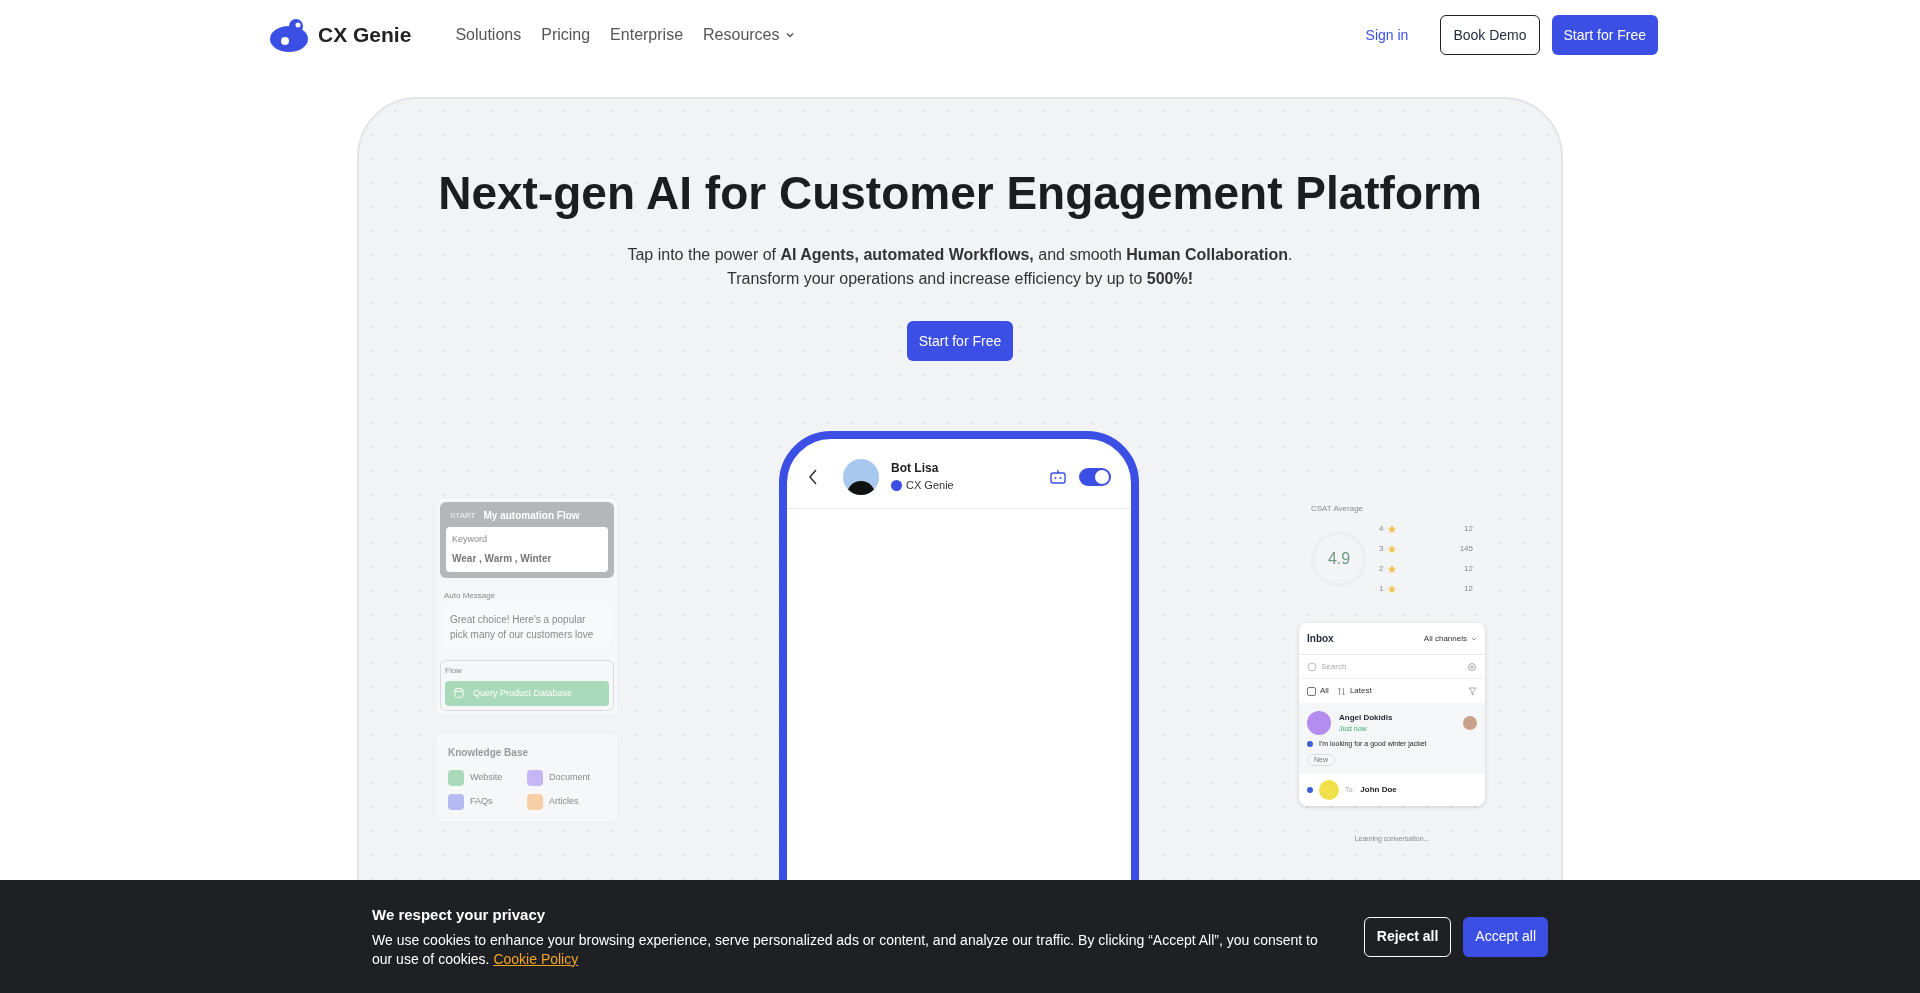 This screenshot has width=1920, height=993. I want to click on bot-name: Bot Lisa, so click(915, 469).